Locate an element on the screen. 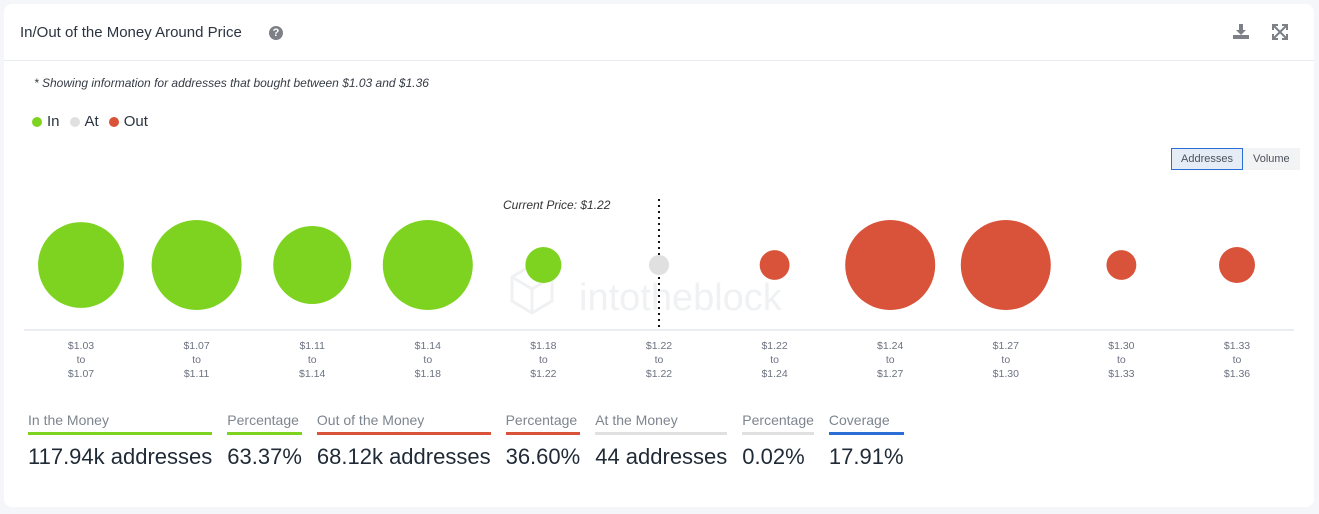 The image size is (1319, 514). toggle-addresses: Addresses is located at coordinates (1207, 159).